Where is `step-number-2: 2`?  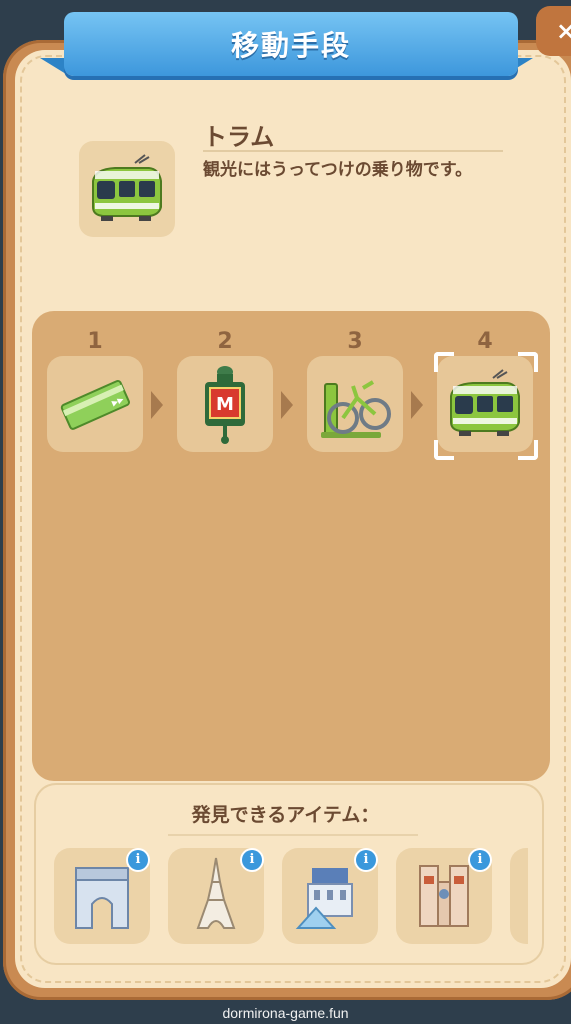
step-number-2: 2 is located at coordinates (225, 341).